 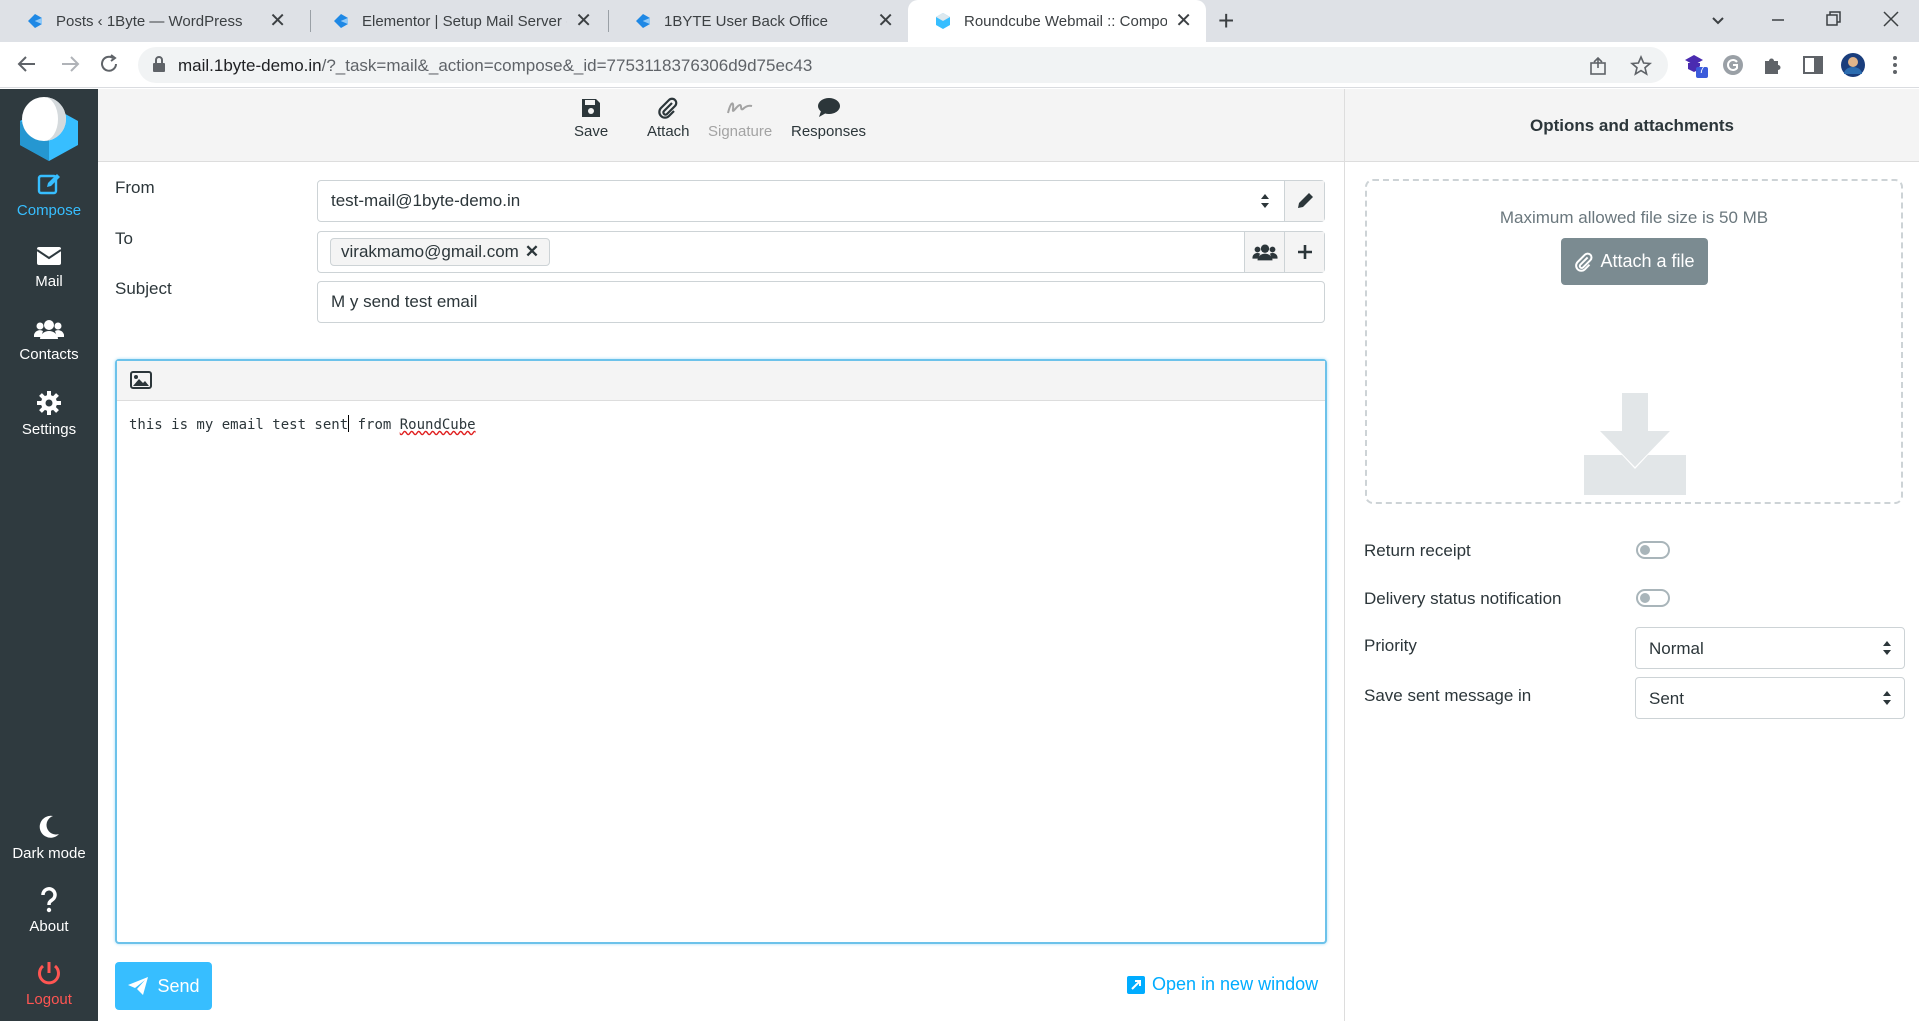 What do you see at coordinates (464, 21) in the screenshot?
I see `tab-title: Elementor | Setup Mail Server (Ro` at bounding box center [464, 21].